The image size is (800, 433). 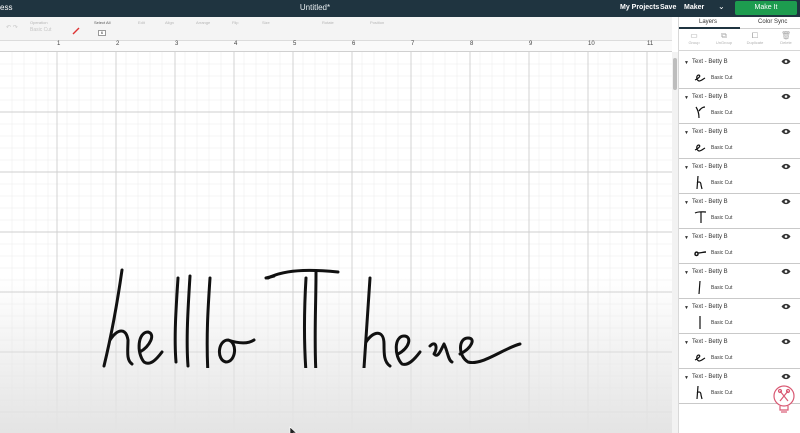 What do you see at coordinates (315, 7) in the screenshot?
I see `document-title: Untitled*` at bounding box center [315, 7].